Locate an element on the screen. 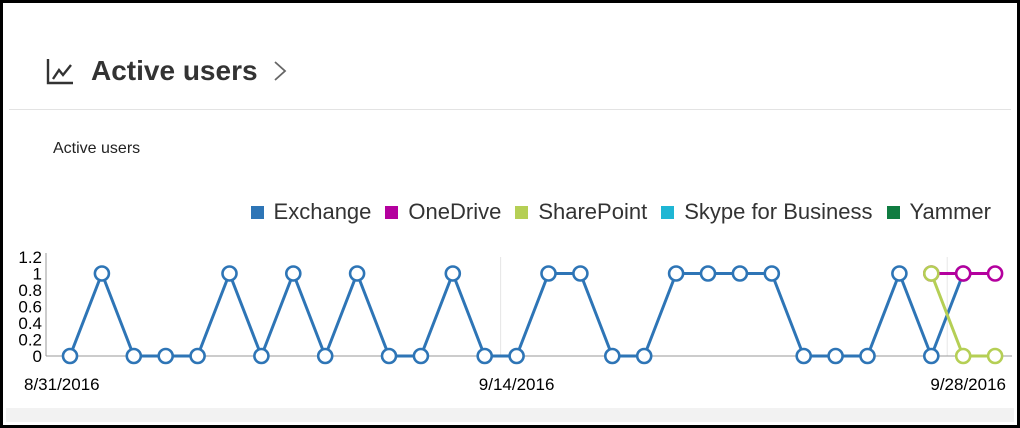 This screenshot has height=428, width=1020. y-tick-label: 0 is located at coordinates (37, 356).